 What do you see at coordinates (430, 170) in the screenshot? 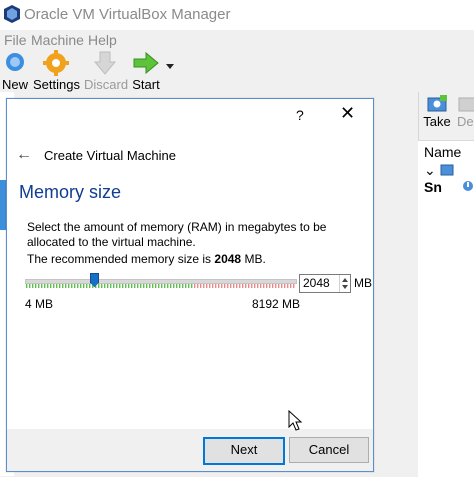
I see `chevron-down-icon: ⌄` at bounding box center [430, 170].